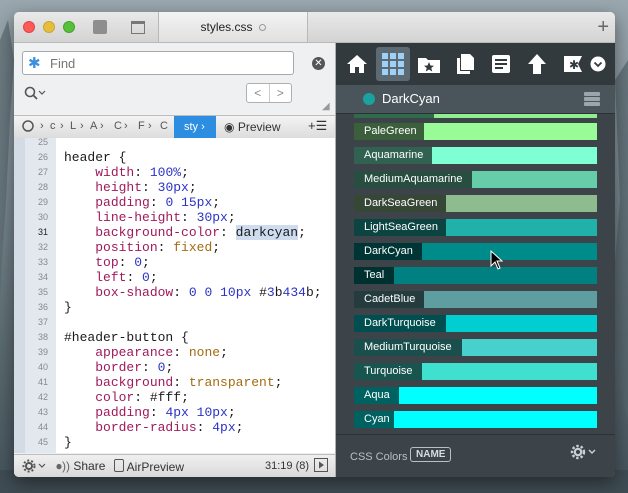 The height and width of the screenshot is (493, 628). I want to click on clips-button: ✱, so click(573, 64).